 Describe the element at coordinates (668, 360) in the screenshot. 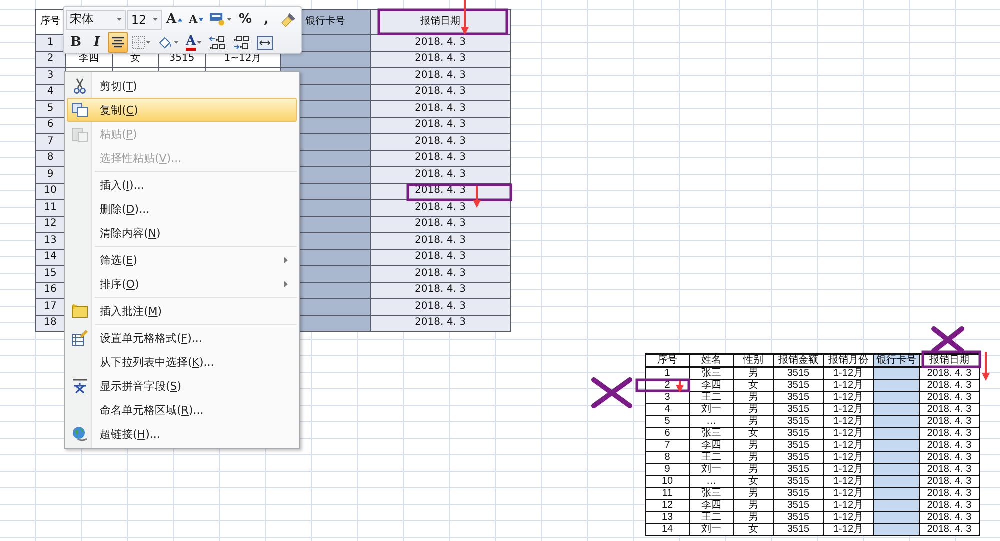

I see `column-header: 序号` at that location.